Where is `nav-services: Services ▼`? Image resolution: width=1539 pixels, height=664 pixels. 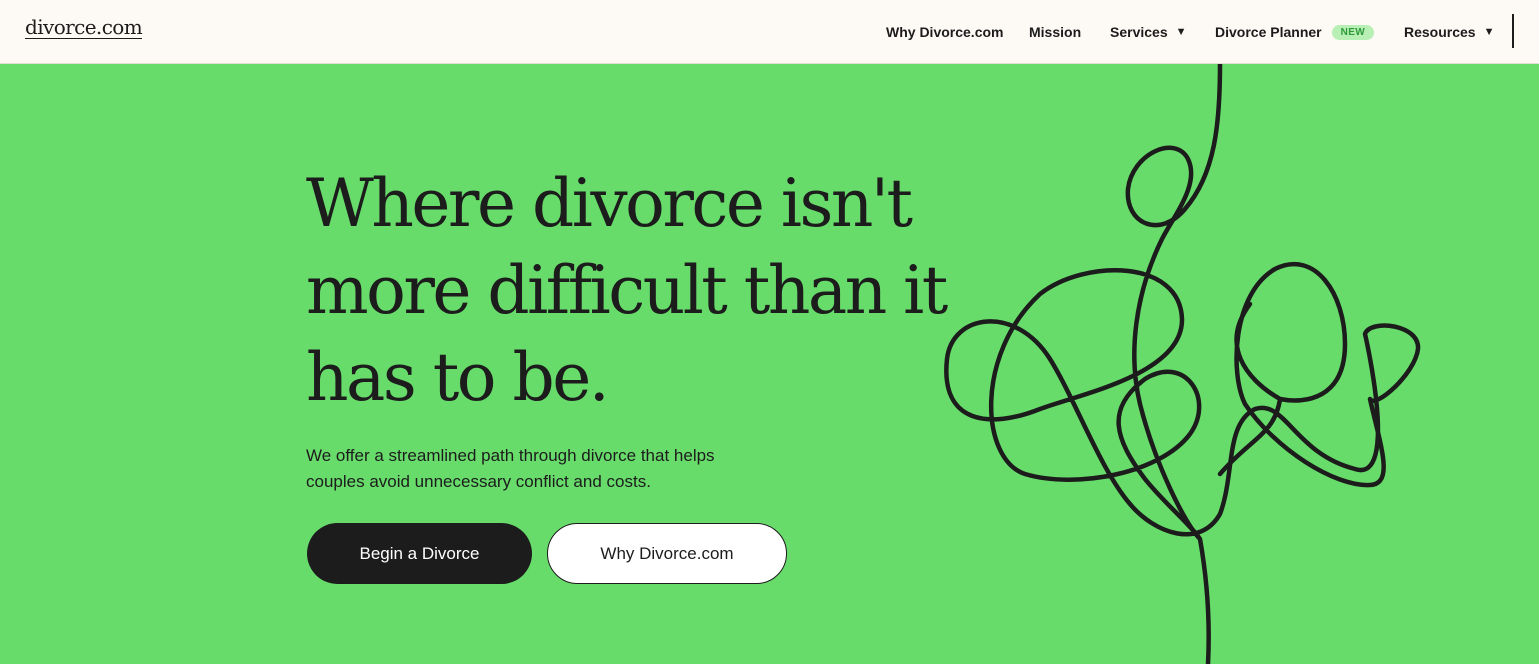 nav-services: Services ▼ is located at coordinates (1148, 32).